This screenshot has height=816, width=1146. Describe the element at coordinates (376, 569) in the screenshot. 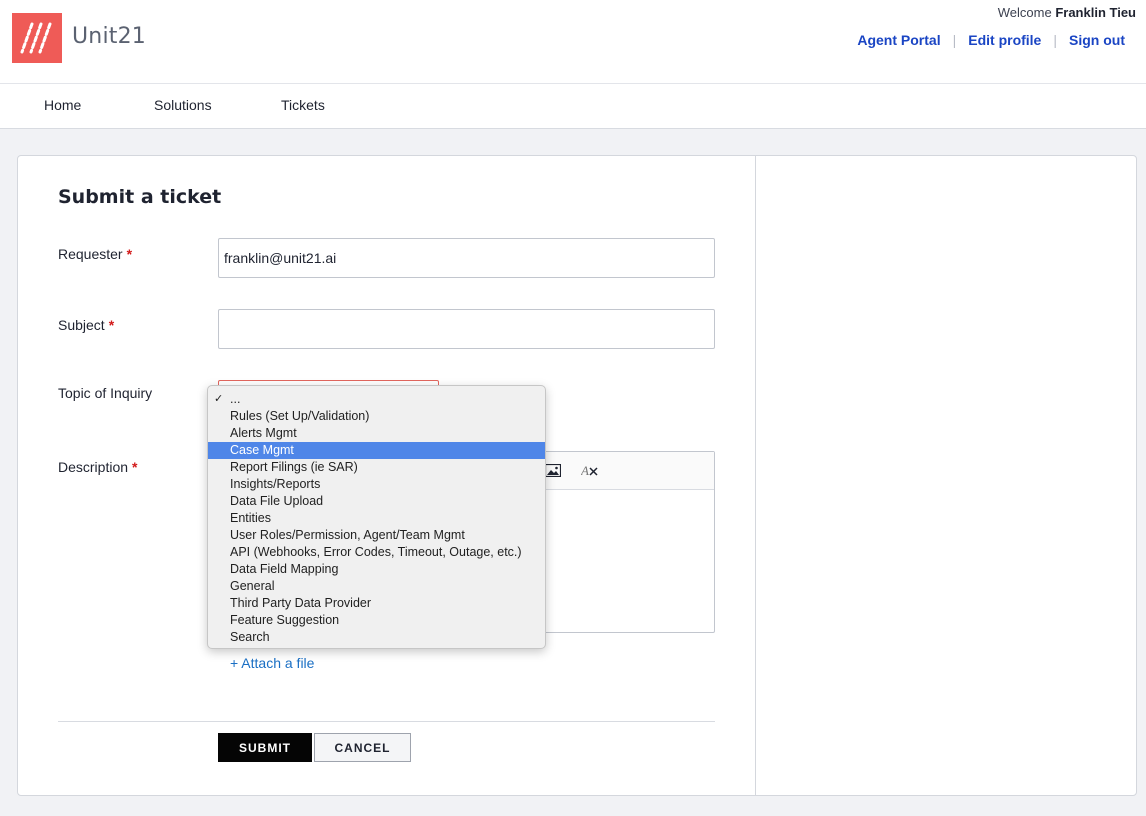

I see `dropdown-option: Data Field Mapping` at that location.